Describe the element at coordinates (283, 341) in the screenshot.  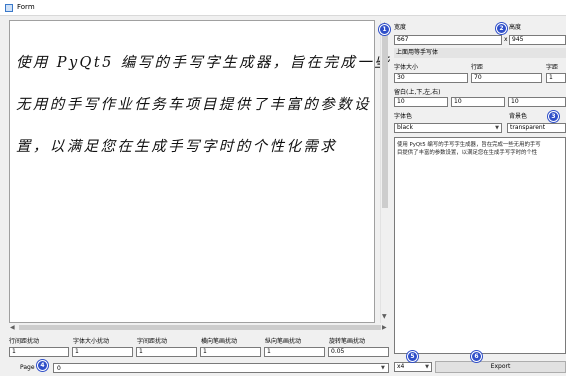
I see `vertical-stroke-perturb-label: 纵向笔画扰动` at that location.